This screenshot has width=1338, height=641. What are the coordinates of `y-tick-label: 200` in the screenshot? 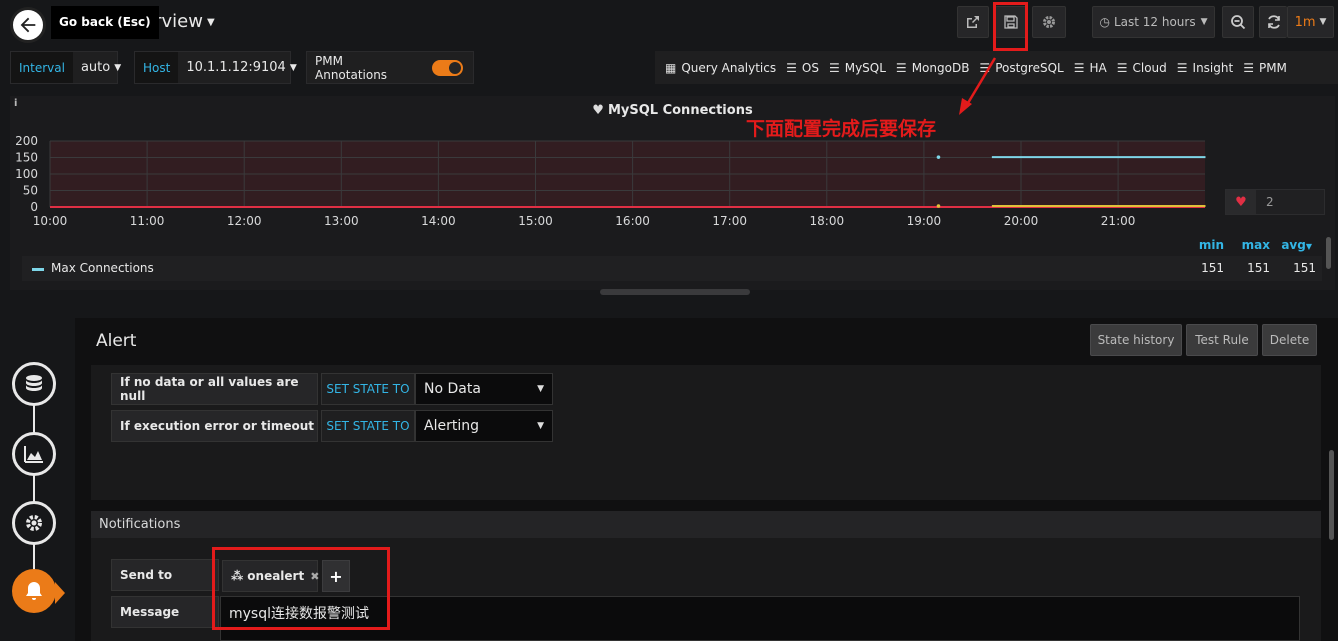 It's located at (26, 141).